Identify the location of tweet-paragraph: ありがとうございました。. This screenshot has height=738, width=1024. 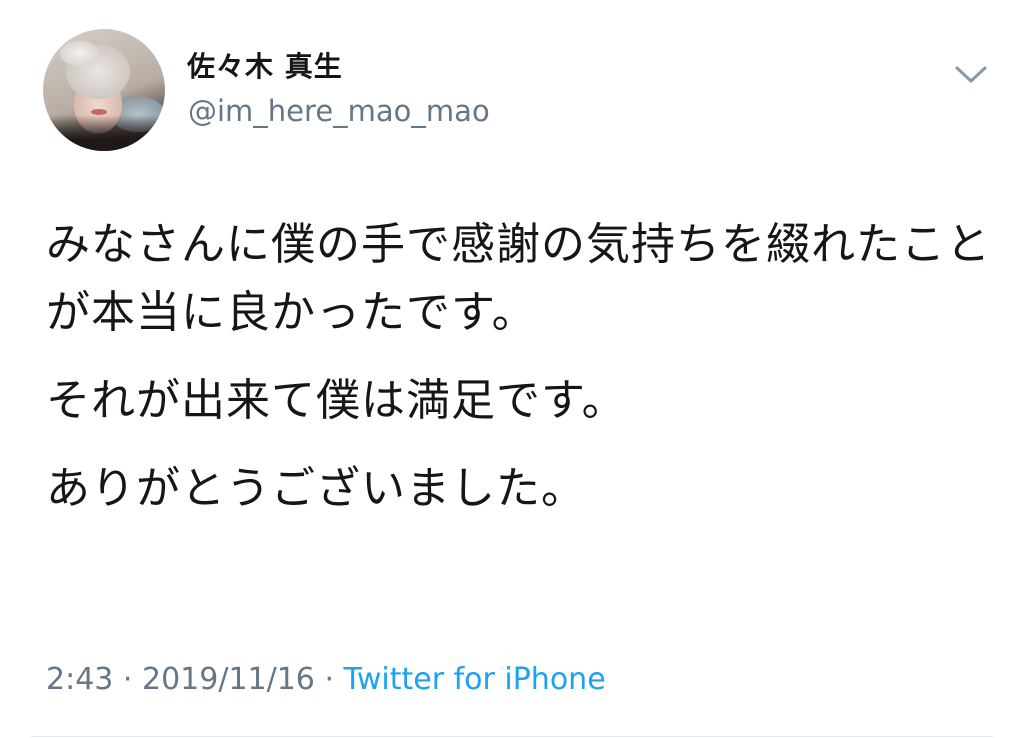
(316, 488).